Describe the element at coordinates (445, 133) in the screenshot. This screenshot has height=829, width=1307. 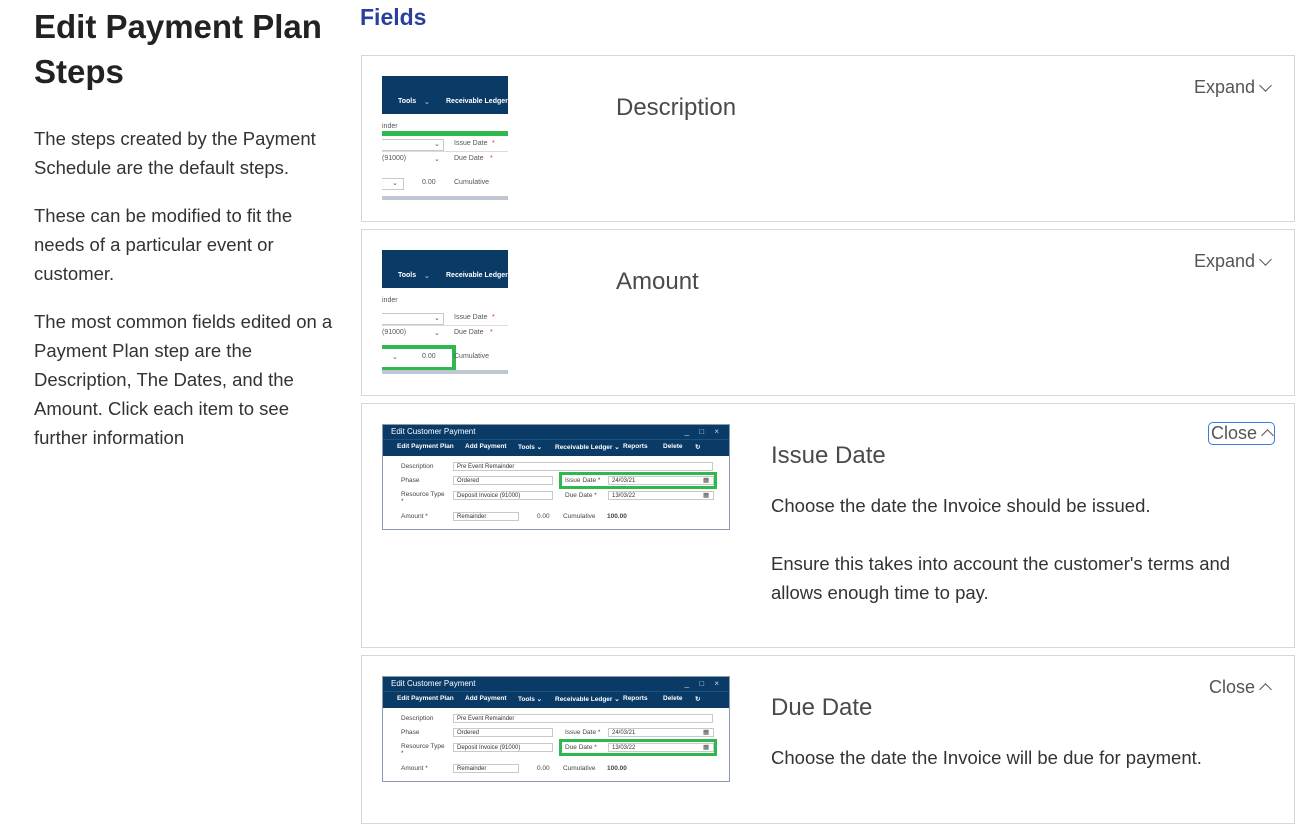
I see `highlight-bar` at that location.